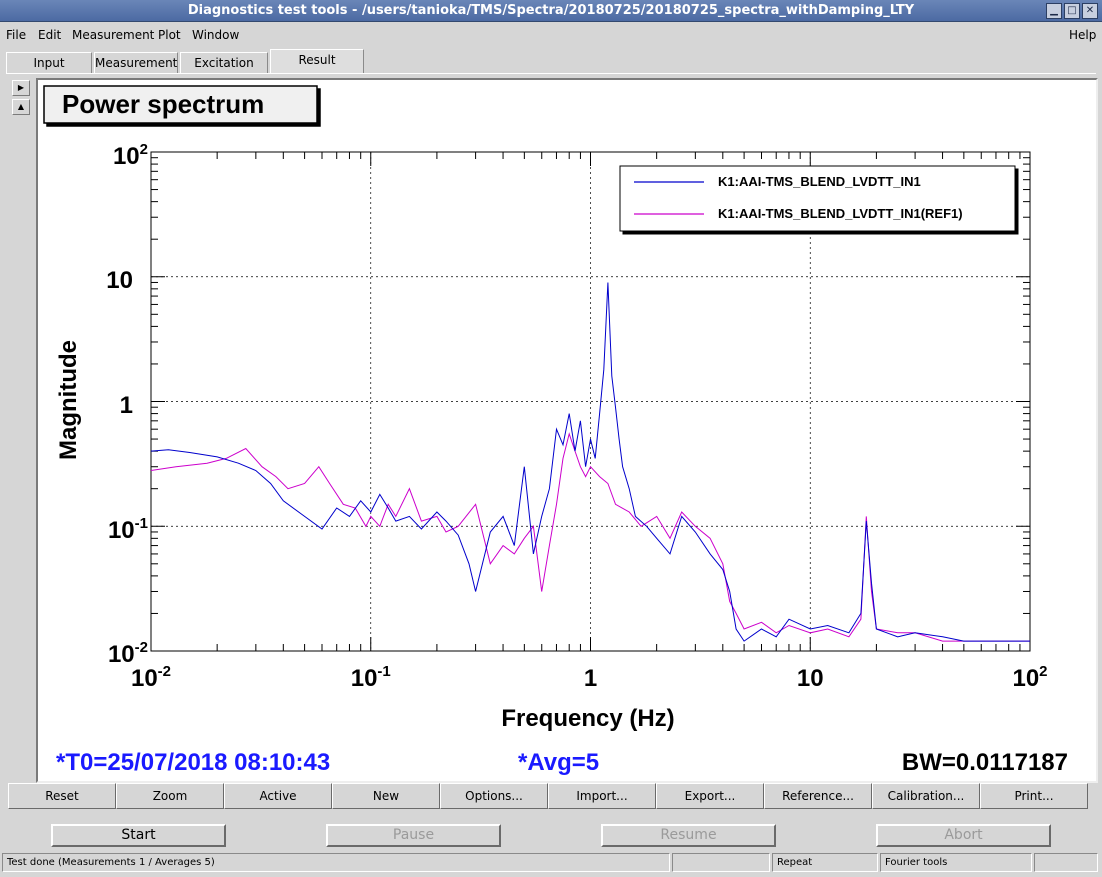  Describe the element at coordinates (371, 677) in the screenshot. I see `x-tick-label: 10-1` at that location.